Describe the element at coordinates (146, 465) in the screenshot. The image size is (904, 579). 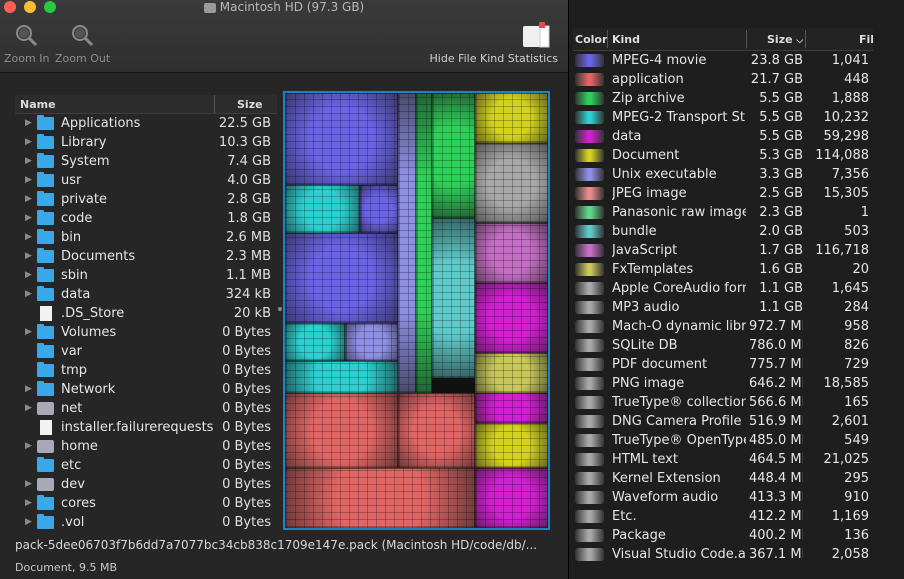
I see `tree-row: etc 0 Bytes` at that location.